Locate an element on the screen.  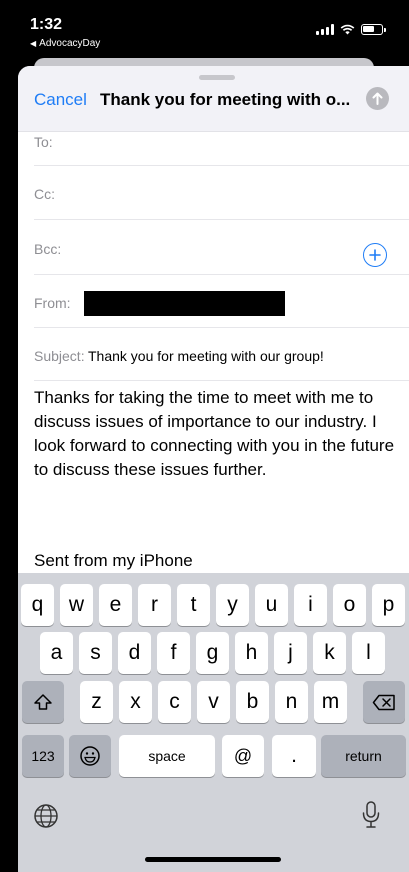
key-w: w is located at coordinates (76, 605).